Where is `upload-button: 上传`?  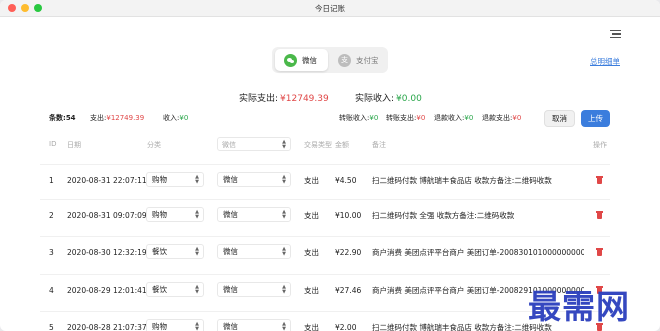 upload-button: 上传 is located at coordinates (595, 118).